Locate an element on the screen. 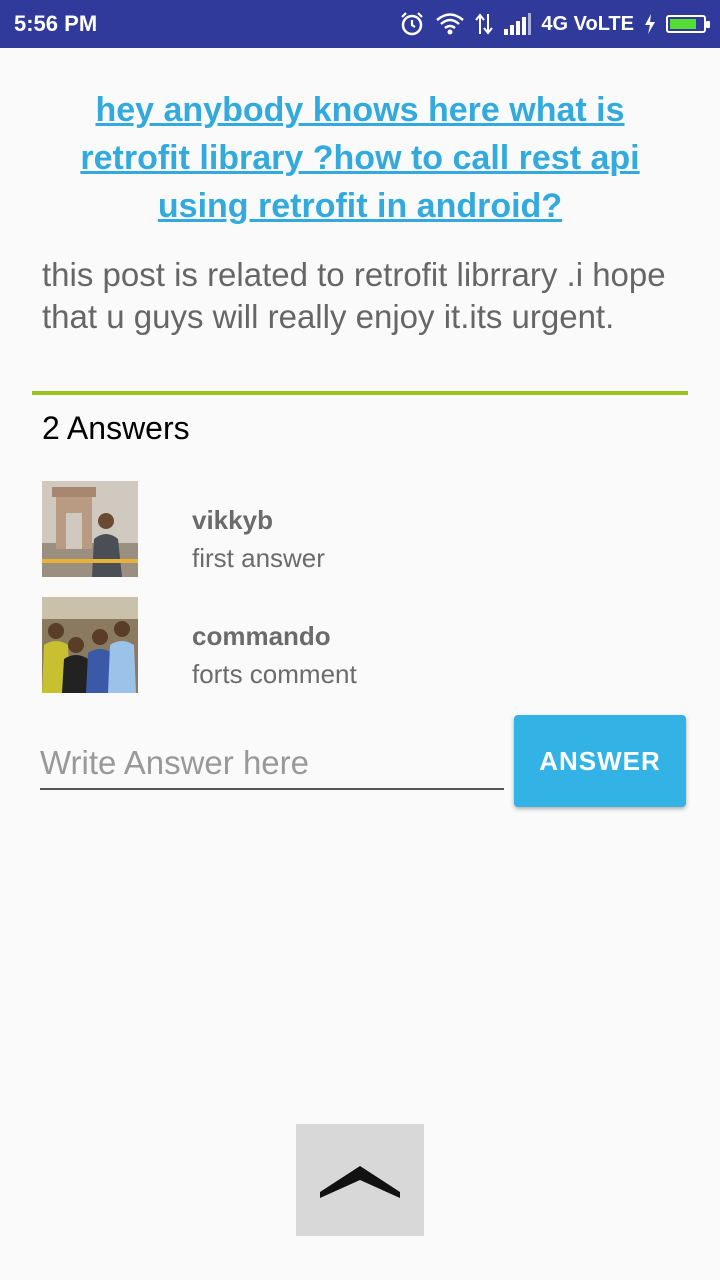 Image resolution: width=720 pixels, height=1280 pixels. status-time: 5:56 PM is located at coordinates (56, 23).